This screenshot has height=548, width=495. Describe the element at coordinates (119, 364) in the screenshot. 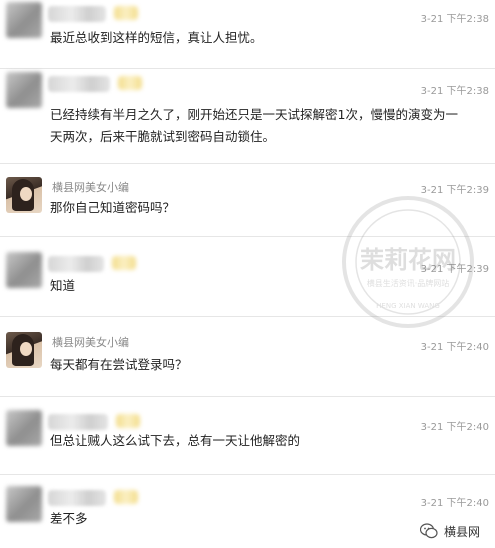

I see `message-text: 每天都有在尝试登录吗？` at that location.